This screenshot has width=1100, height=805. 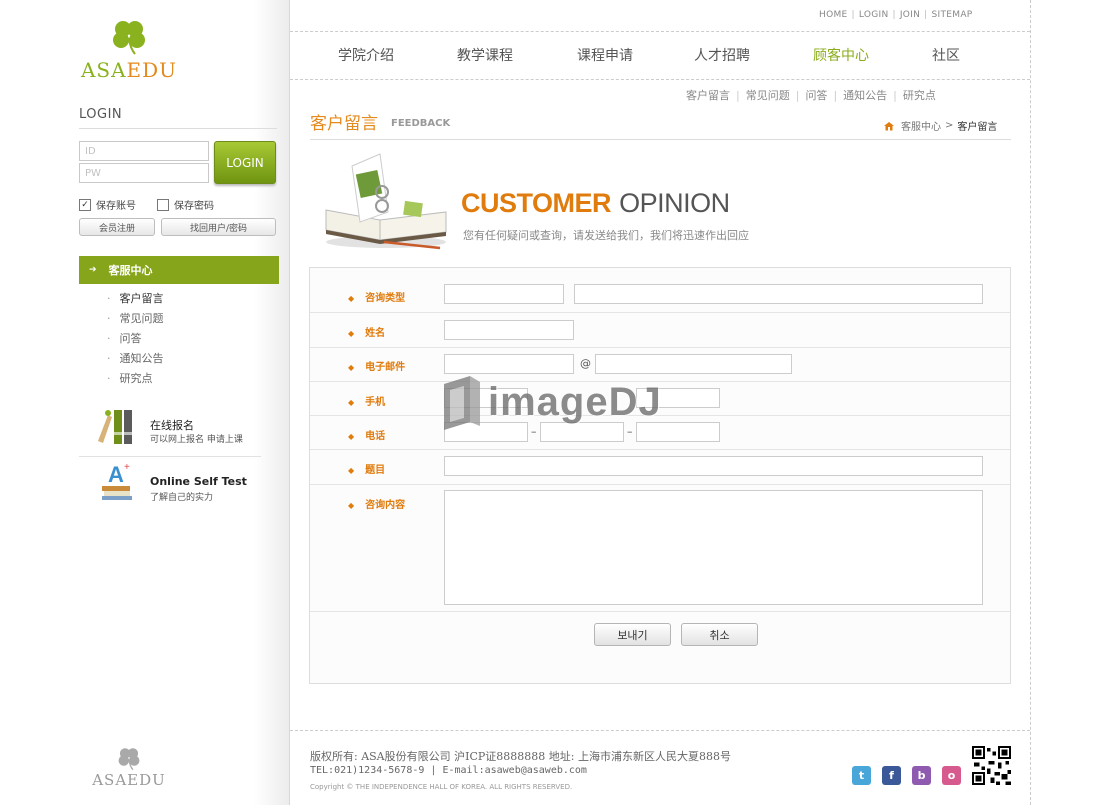 What do you see at coordinates (170, 485) in the screenshot?
I see `self-test-banner: A + Online Self Test 了解自己的实力` at bounding box center [170, 485].